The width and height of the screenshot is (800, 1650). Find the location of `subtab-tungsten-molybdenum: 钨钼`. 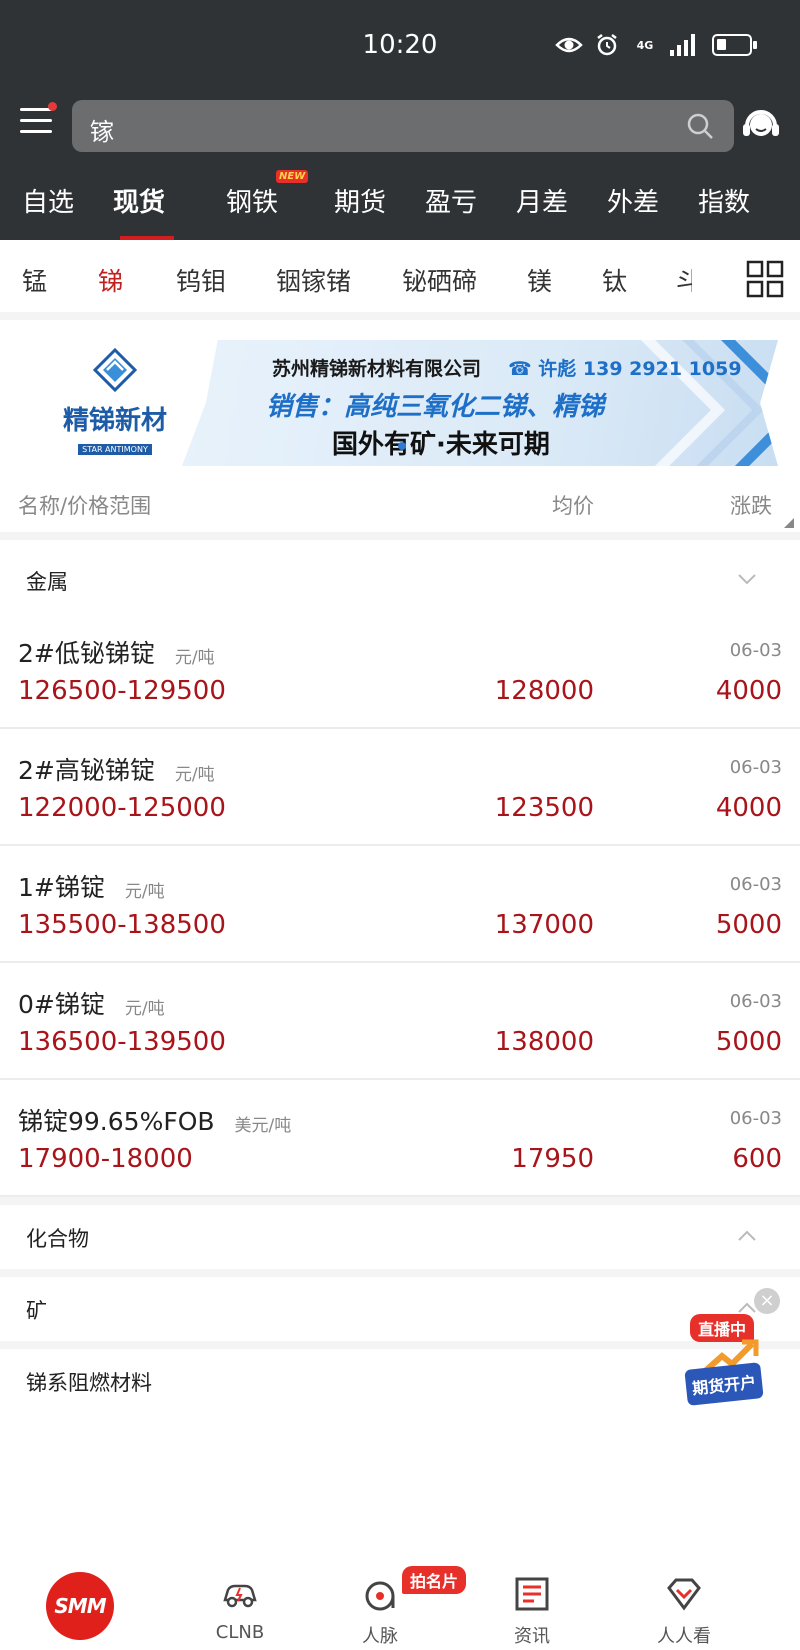

subtab-tungsten-molybdenum: 钨钼 is located at coordinates (201, 280).